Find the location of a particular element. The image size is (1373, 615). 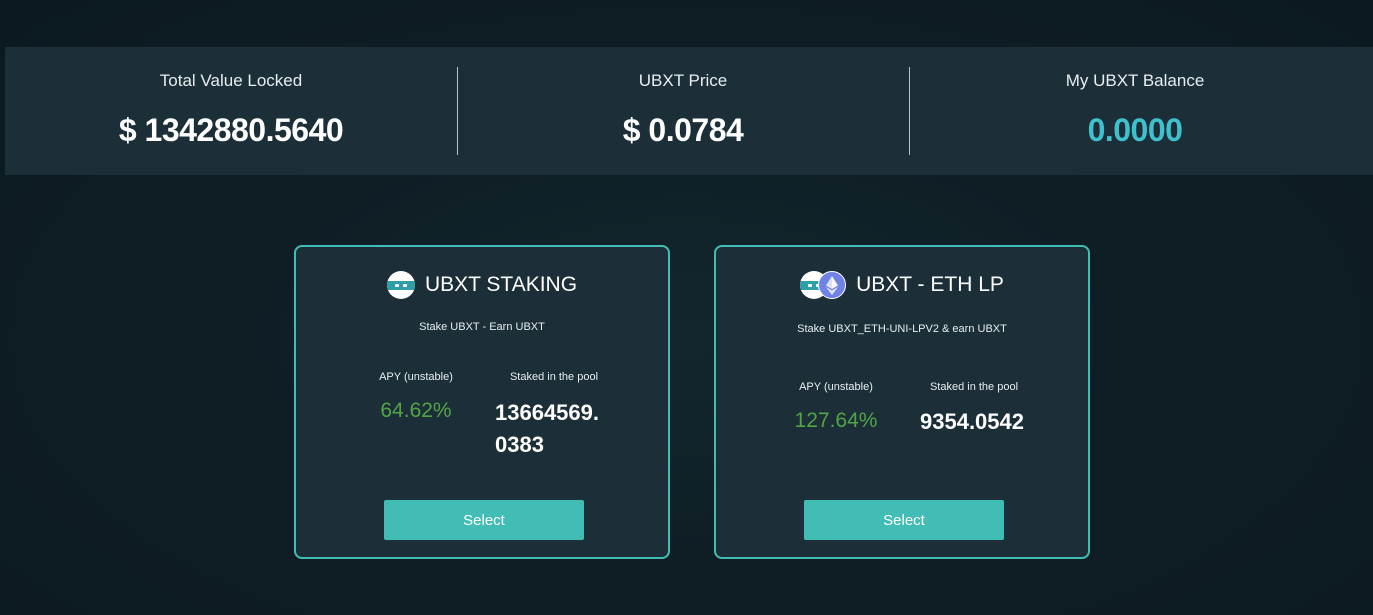

apy-value: 64.62% is located at coordinates (416, 410).